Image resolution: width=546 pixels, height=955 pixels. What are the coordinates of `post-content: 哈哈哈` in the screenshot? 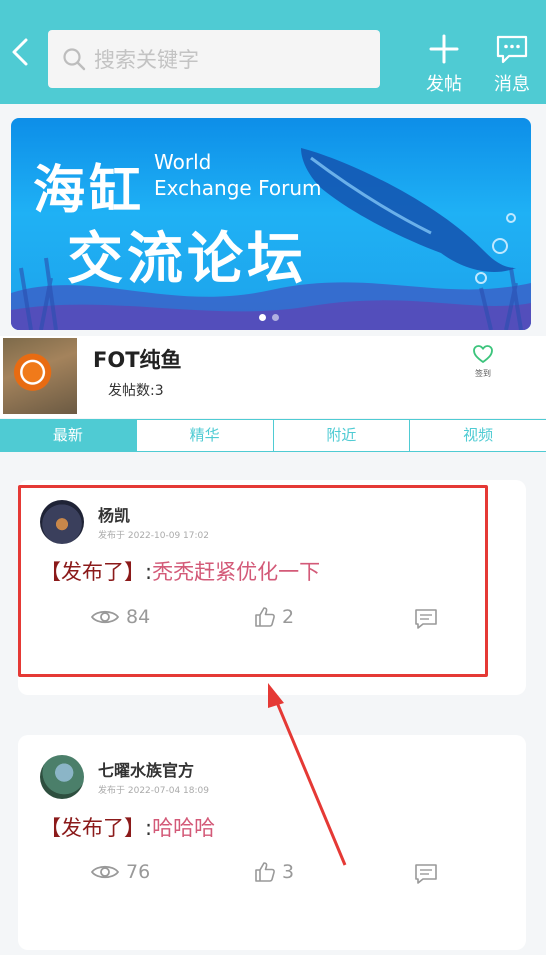 It's located at (183, 828).